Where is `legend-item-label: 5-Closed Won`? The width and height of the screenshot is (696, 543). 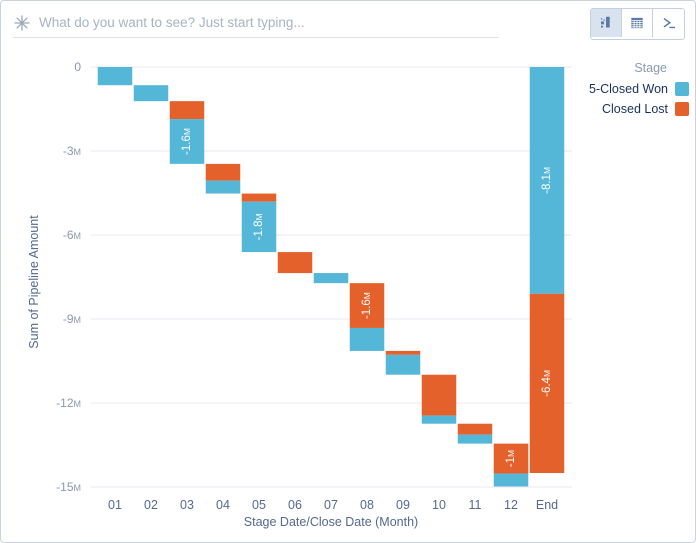
legend-item-label: 5-Closed Won is located at coordinates (628, 89).